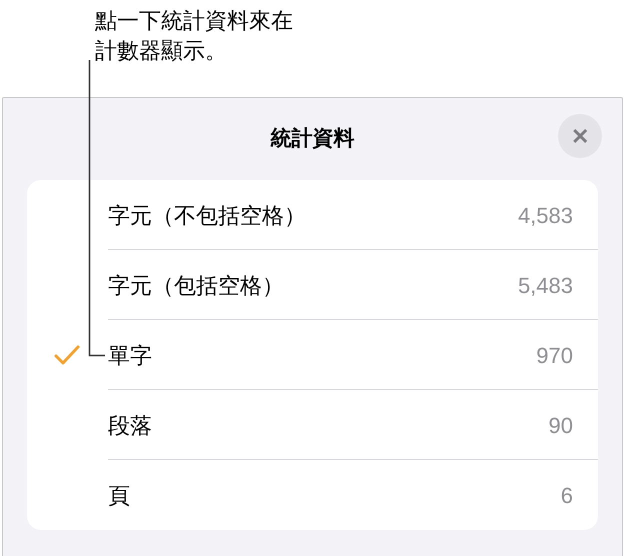 The image size is (625, 556). What do you see at coordinates (312, 285) in the screenshot?
I see `statistic-row: 字元（包括空格） 5,483` at bounding box center [312, 285].